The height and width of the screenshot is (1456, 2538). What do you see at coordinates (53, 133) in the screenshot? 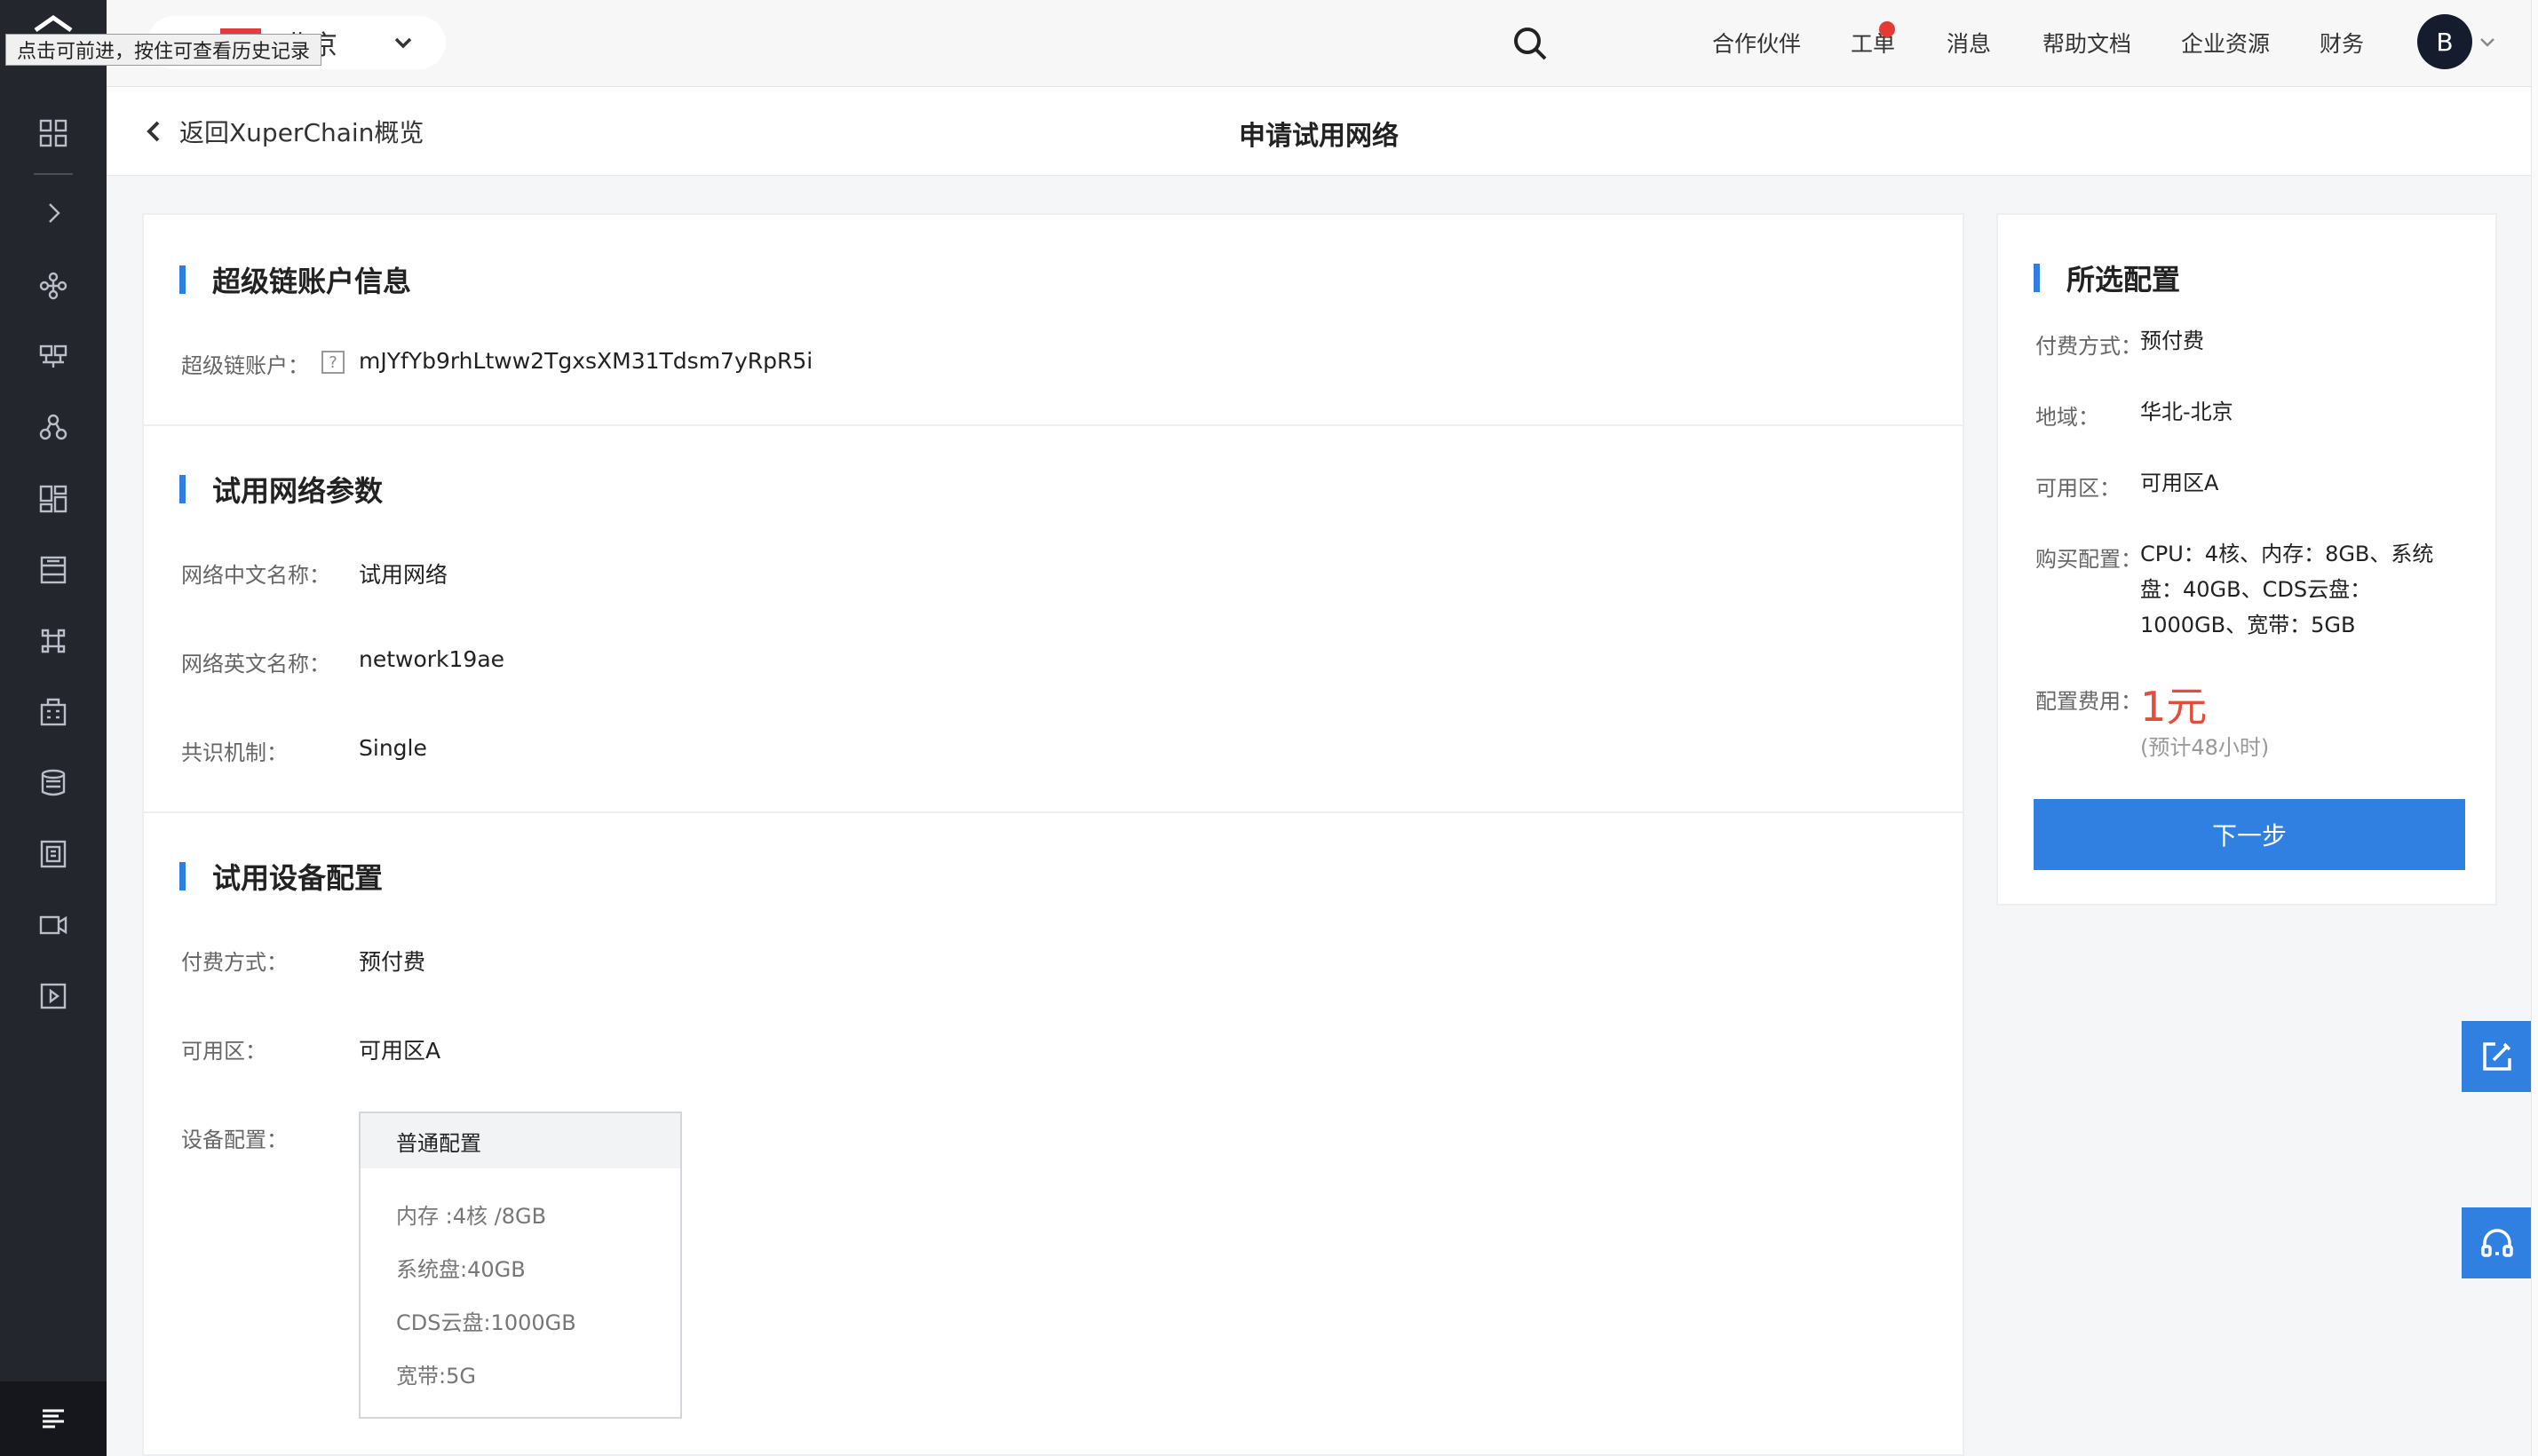
I see `grid-icon` at bounding box center [53, 133].